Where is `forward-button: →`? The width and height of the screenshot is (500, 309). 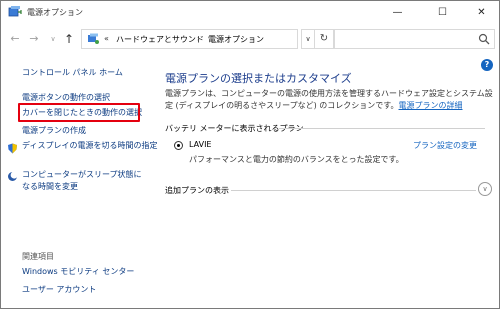
forward-button: → is located at coordinates (34, 39).